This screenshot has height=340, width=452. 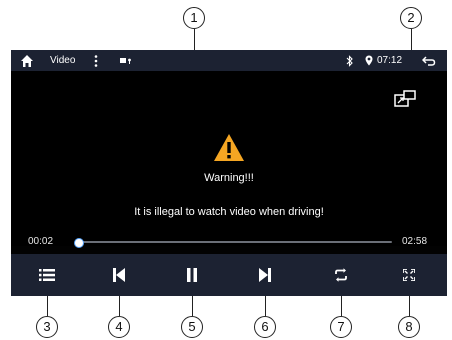 I want to click on previous-button, so click(x=119, y=275).